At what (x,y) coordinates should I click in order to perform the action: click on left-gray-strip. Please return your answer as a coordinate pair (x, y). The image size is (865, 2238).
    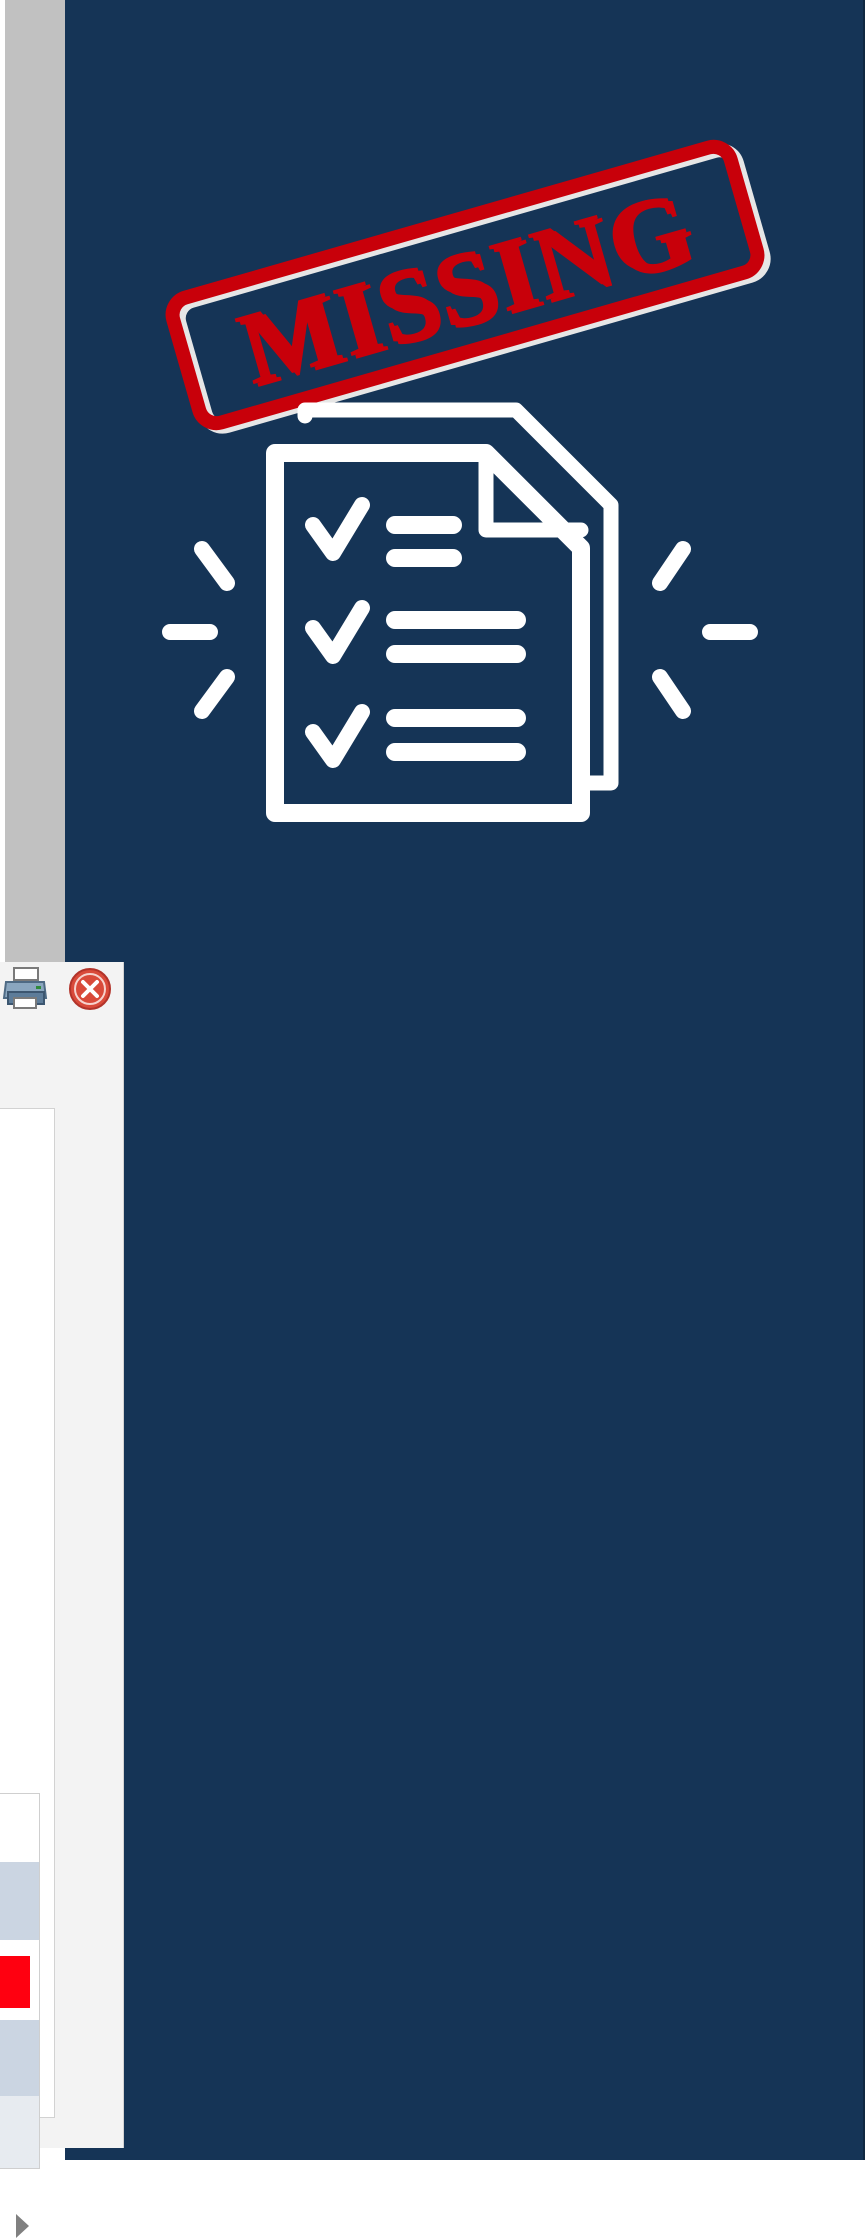
    Looking at the image, I should click on (35, 481).